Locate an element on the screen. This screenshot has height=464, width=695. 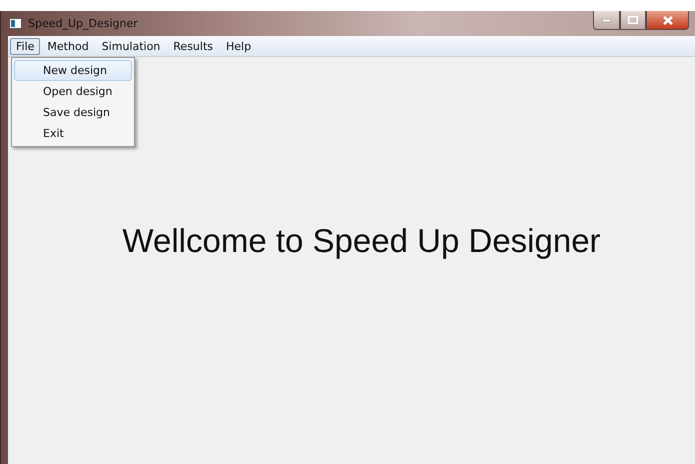
menu-item: Method is located at coordinates (68, 46).